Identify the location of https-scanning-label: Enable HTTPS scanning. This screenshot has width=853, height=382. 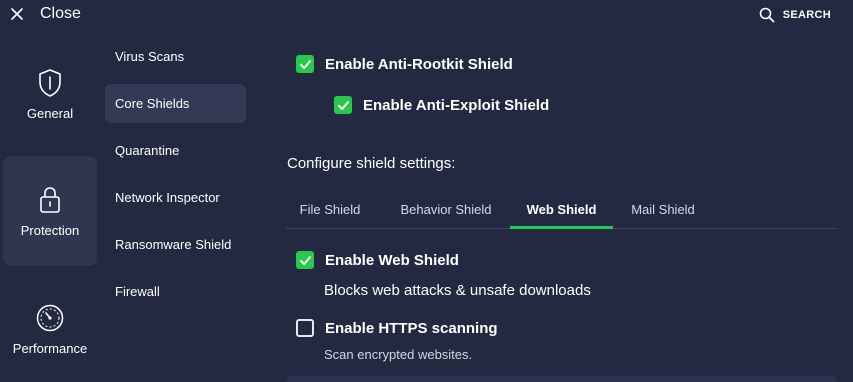
(411, 328).